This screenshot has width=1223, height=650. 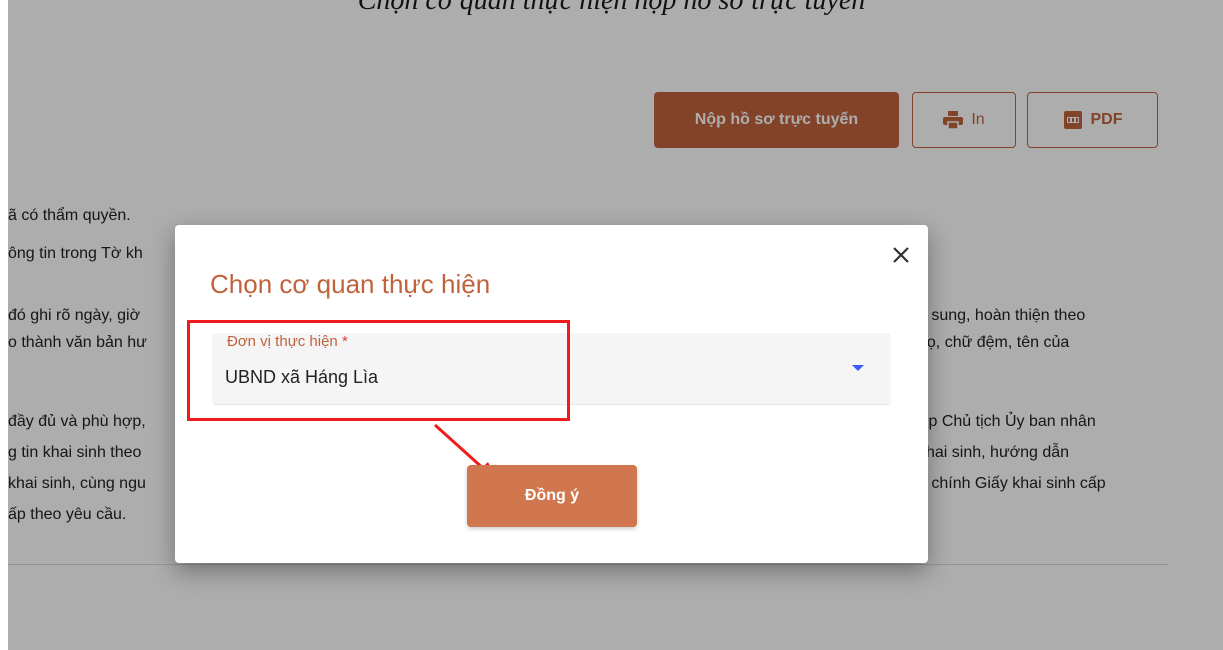 I want to click on confirm-label: Đồng ý, so click(x=552, y=495).